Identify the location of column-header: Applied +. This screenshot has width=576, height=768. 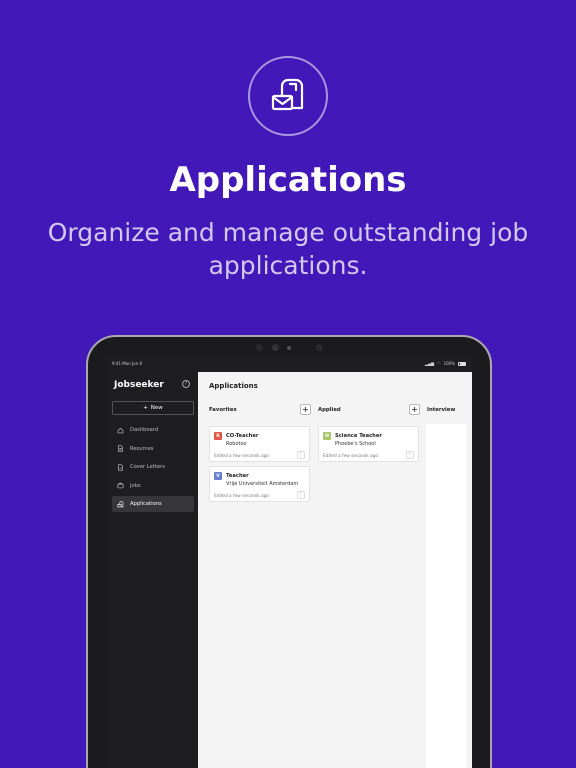
(369, 410).